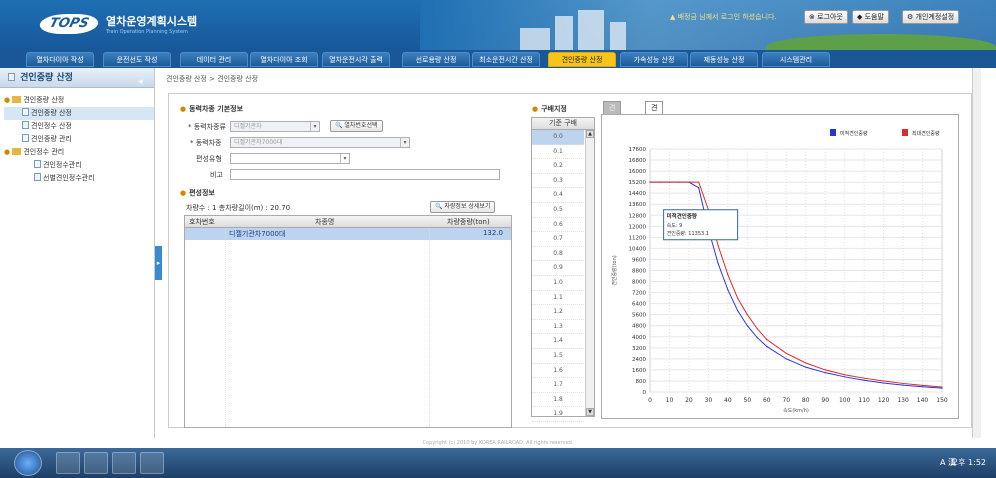 The width and height of the screenshot is (996, 478). Describe the element at coordinates (558, 181) in the screenshot. I see `gradient-value: 0.3` at that location.